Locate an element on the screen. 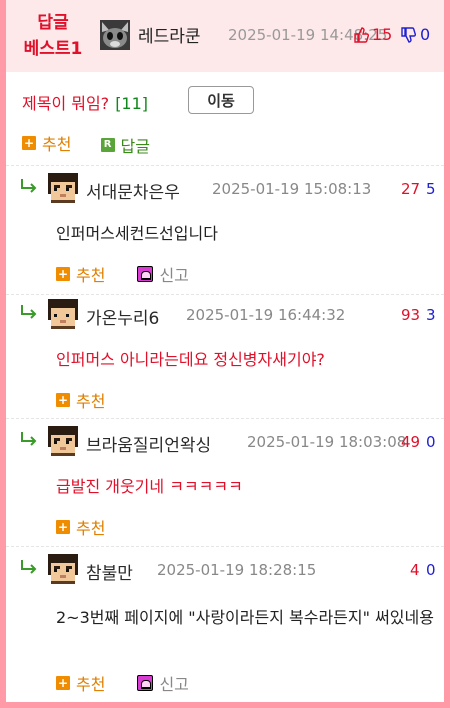 Image resolution: width=450 pixels, height=708 pixels. best-reply-header: 답글 베스트1 레드라쿤 2025-01-19 14:48:25 15 0 is located at coordinates (225, 36).